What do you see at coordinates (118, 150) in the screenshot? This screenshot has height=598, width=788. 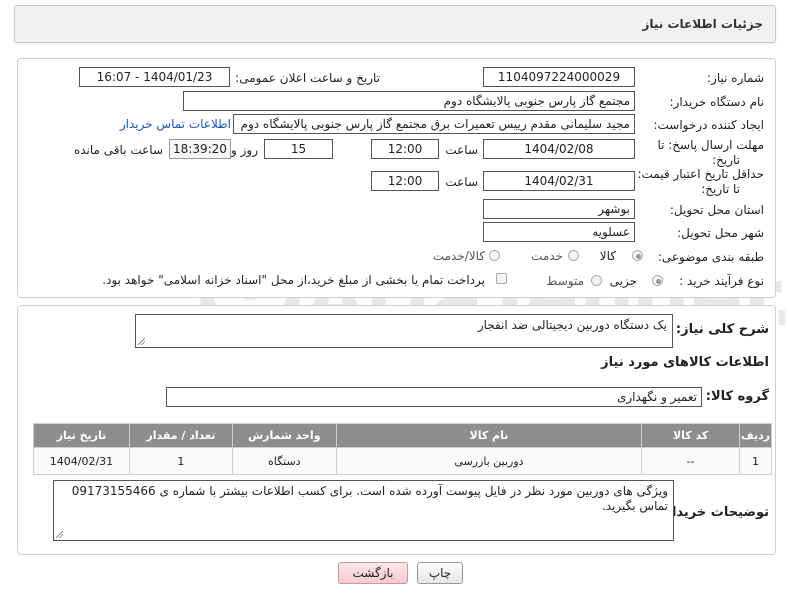 I see `remaining-time-label: ساعت باقی مانده` at bounding box center [118, 150].